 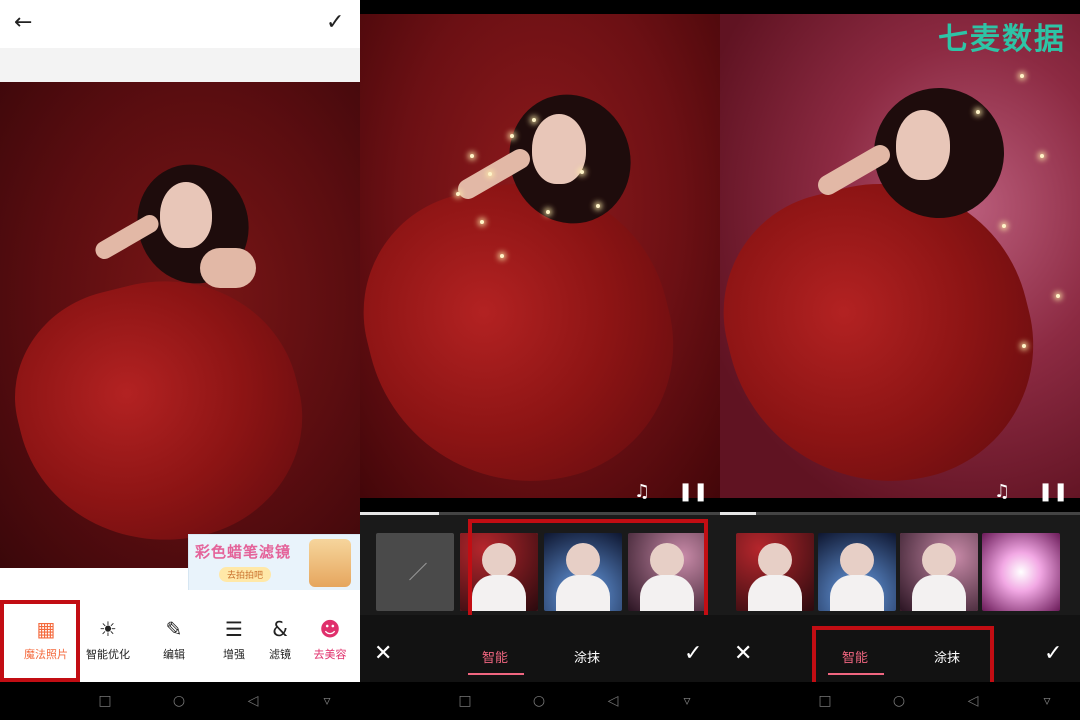 What do you see at coordinates (587, 656) in the screenshot?
I see `tab-paint: 涂抹` at bounding box center [587, 656].